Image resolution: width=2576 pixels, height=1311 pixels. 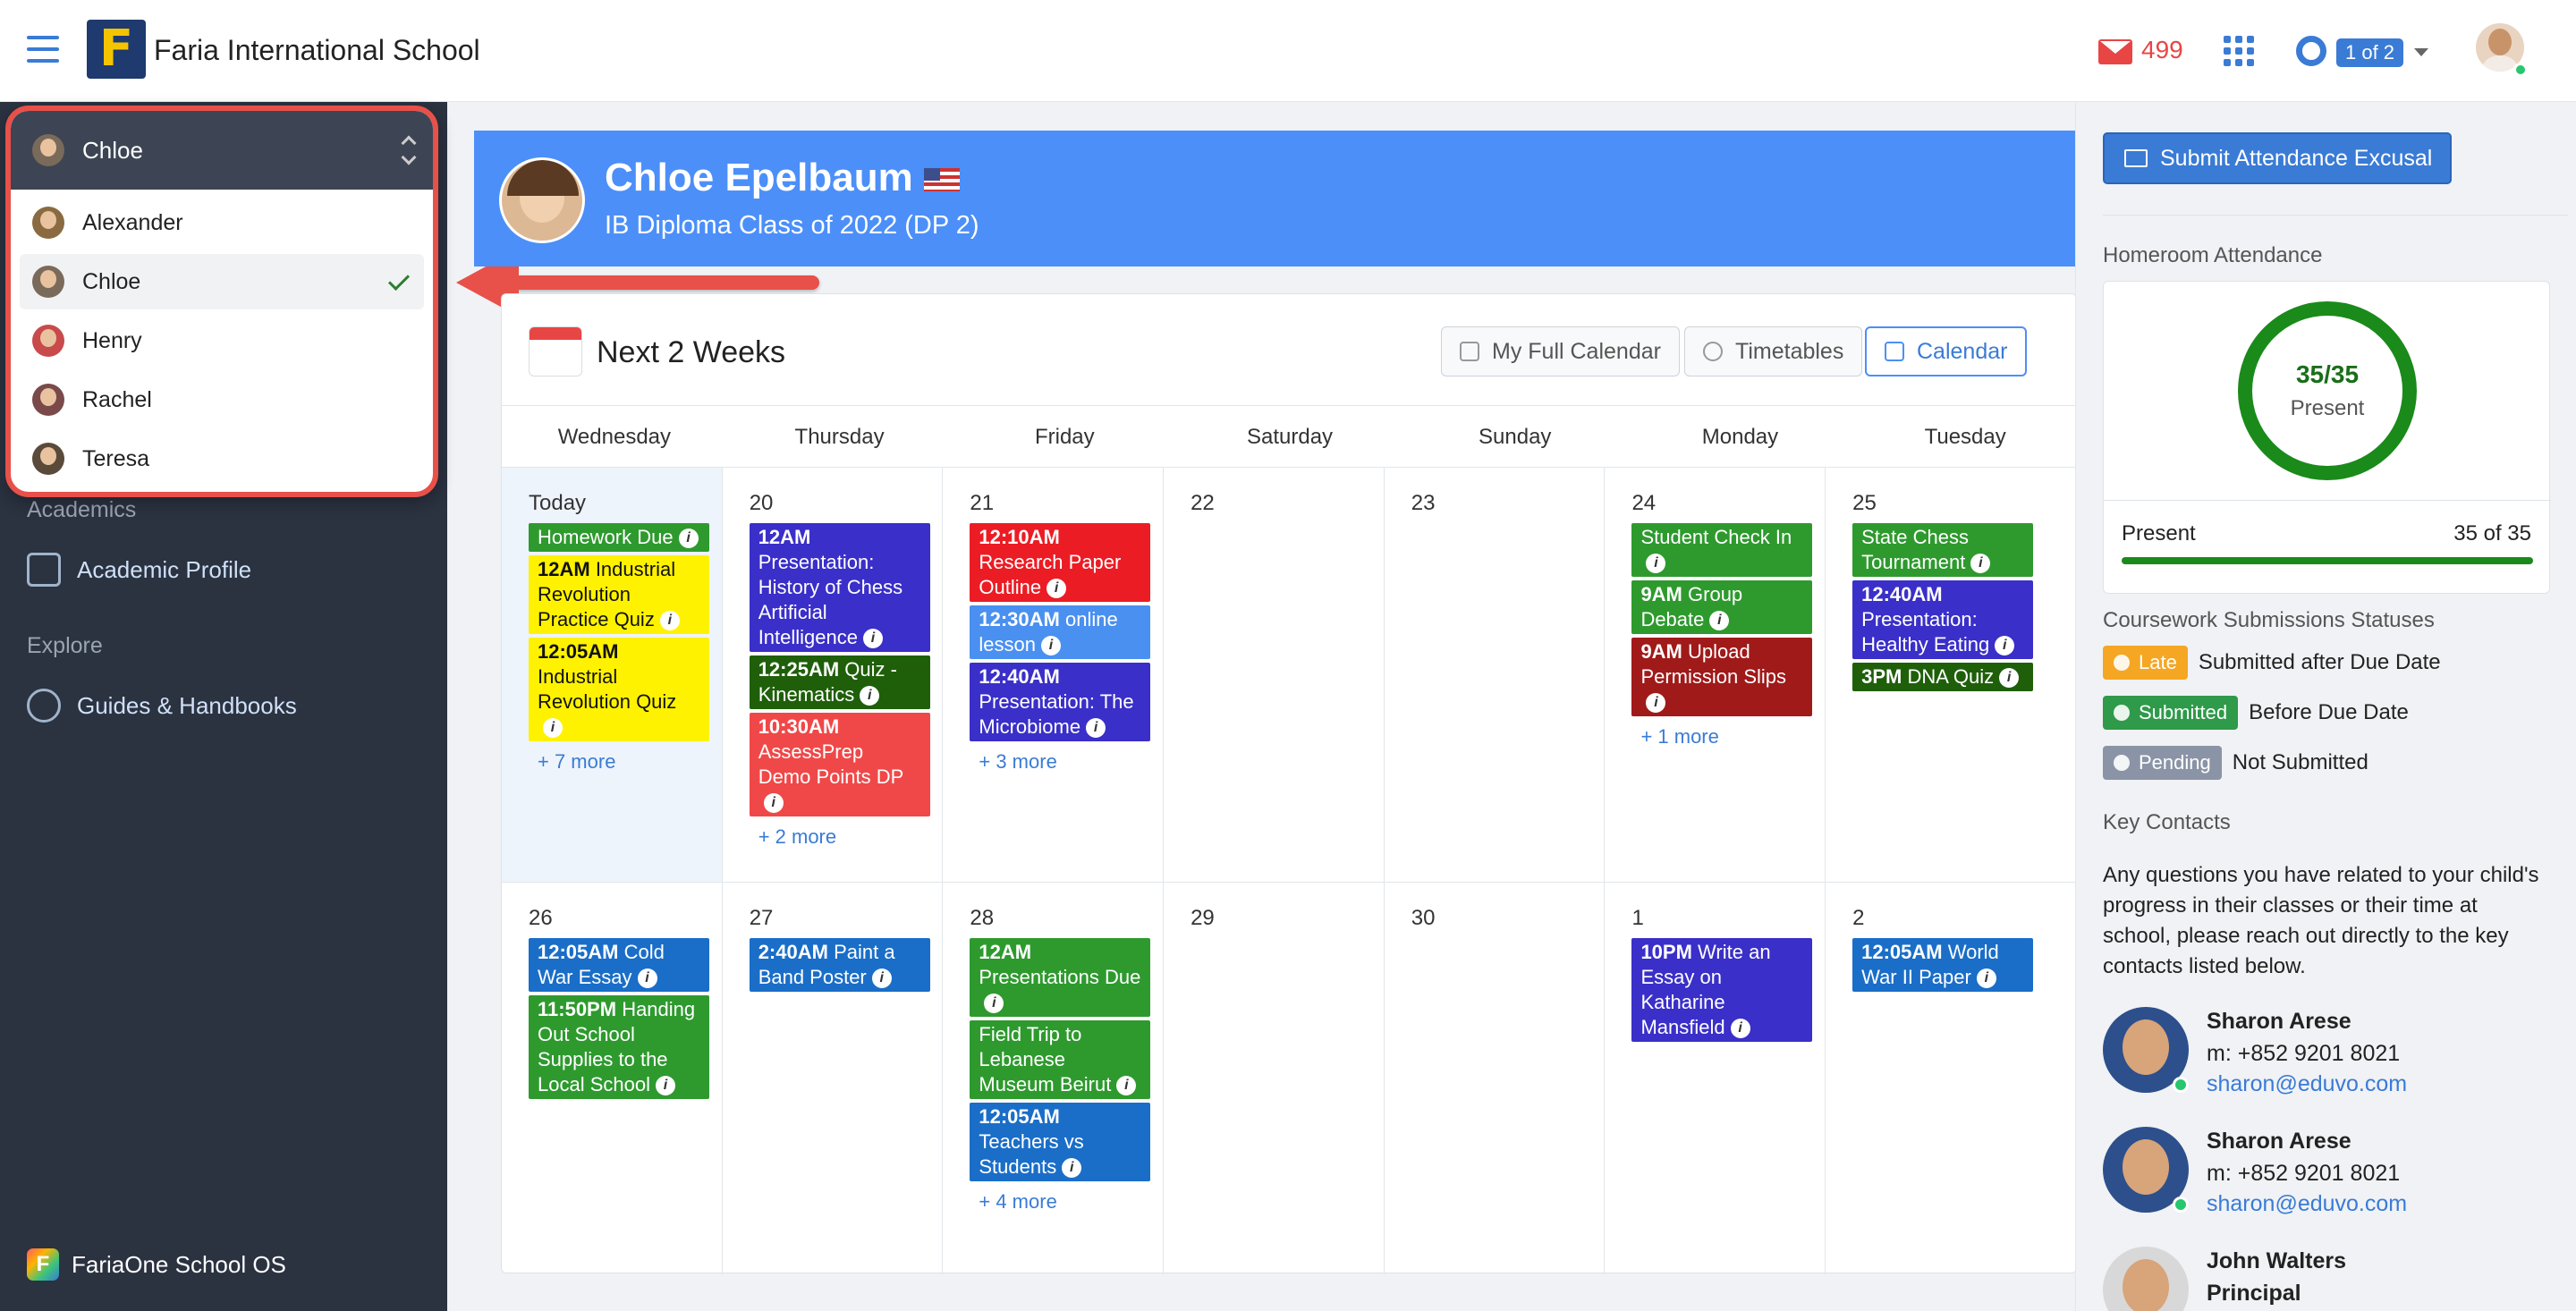 What do you see at coordinates (578, 651) in the screenshot?
I see `event-time: 12:05AM` at bounding box center [578, 651].